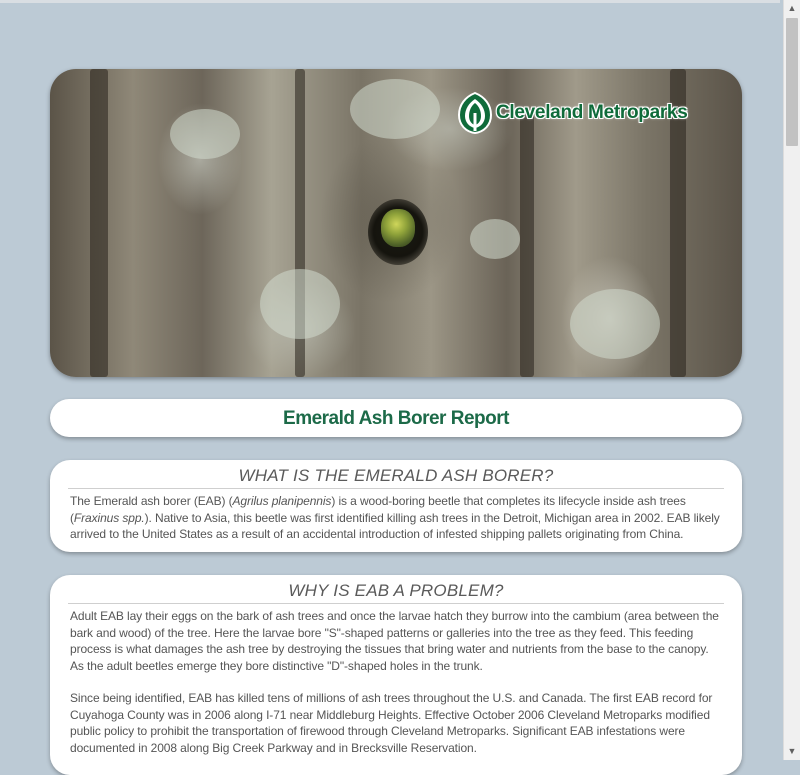 The height and width of the screenshot is (775, 800). I want to click on section-heading: WHAT IS THE EMERALD ASH BORER?, so click(396, 474).